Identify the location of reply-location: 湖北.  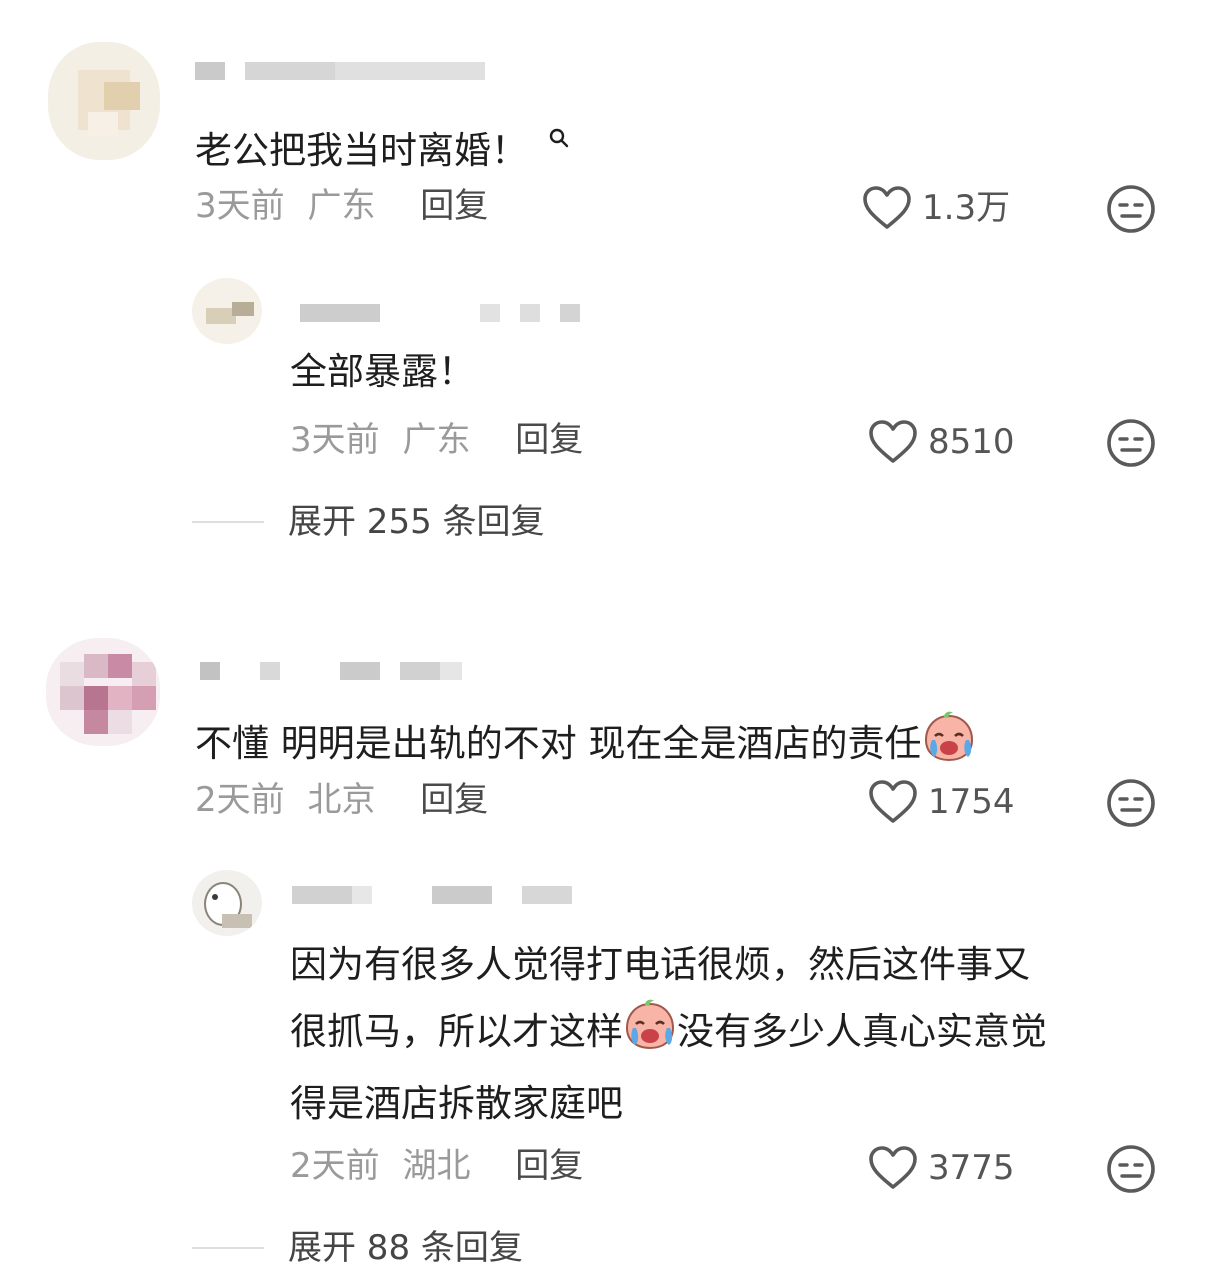
(436, 1166).